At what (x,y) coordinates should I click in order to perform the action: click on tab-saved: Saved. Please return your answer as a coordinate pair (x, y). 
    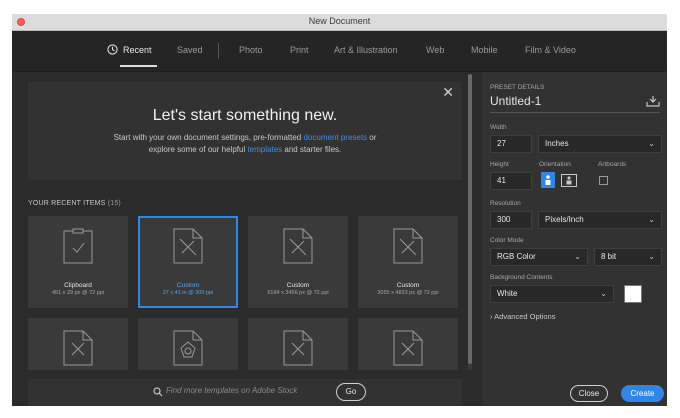
    Looking at the image, I should click on (190, 50).